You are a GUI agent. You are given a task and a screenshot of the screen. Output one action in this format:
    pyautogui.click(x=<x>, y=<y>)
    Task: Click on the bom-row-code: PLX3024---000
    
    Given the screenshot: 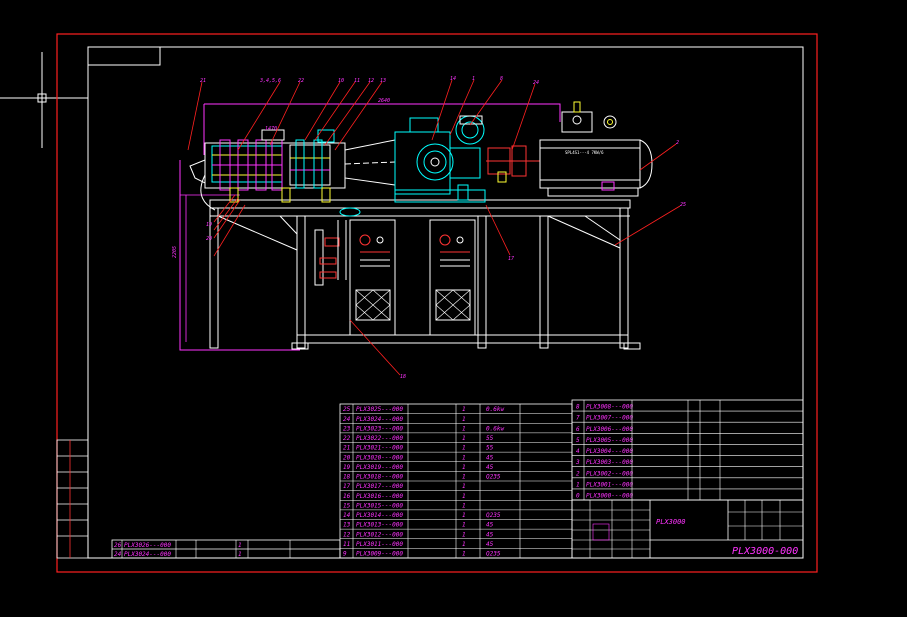 What is the action you would take?
    pyautogui.click(x=379, y=419)
    